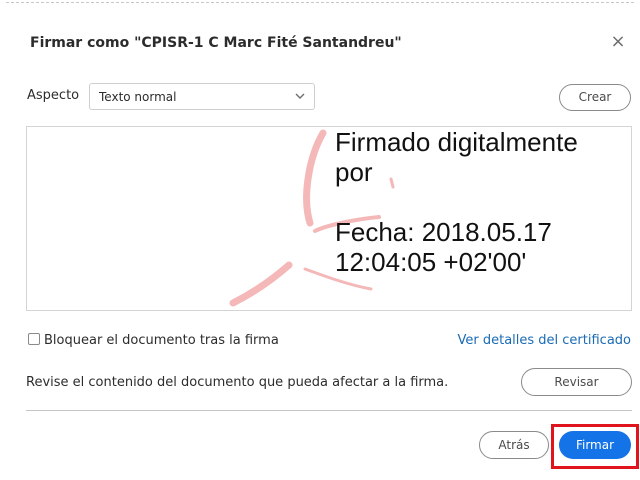 This screenshot has height=480, width=640. I want to click on lock-document-label: Bloquear el documento tras la firma, so click(161, 340).